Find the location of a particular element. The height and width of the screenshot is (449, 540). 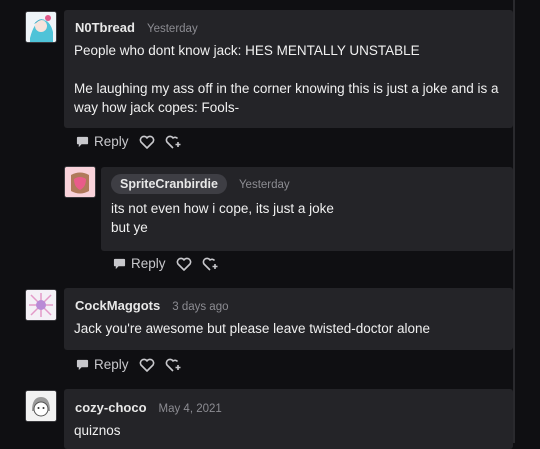

comment-bubble is located at coordinates (288, 419).